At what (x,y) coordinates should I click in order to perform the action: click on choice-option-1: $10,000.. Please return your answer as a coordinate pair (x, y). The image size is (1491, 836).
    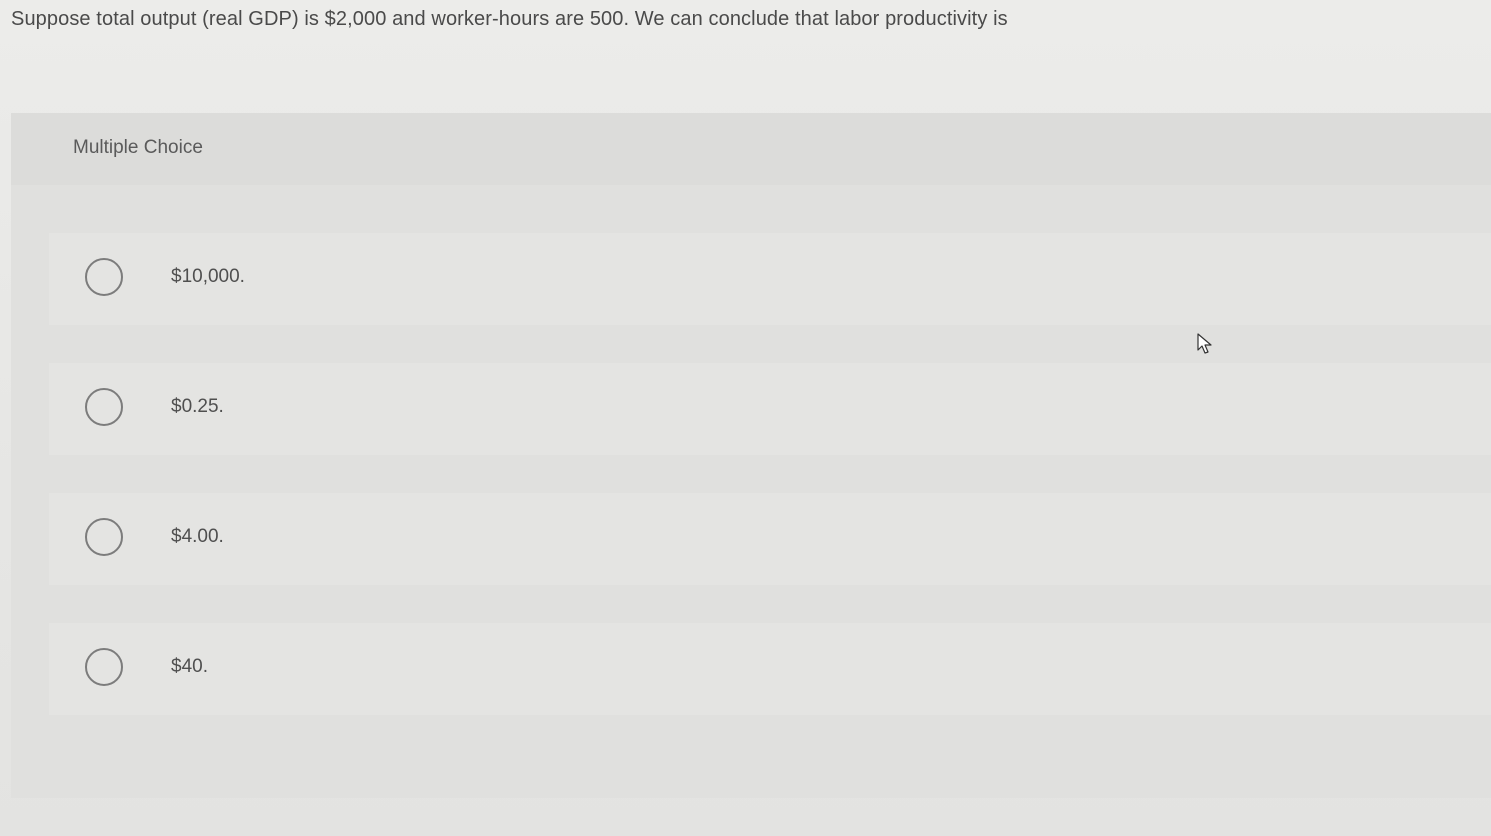
    Looking at the image, I should click on (770, 279).